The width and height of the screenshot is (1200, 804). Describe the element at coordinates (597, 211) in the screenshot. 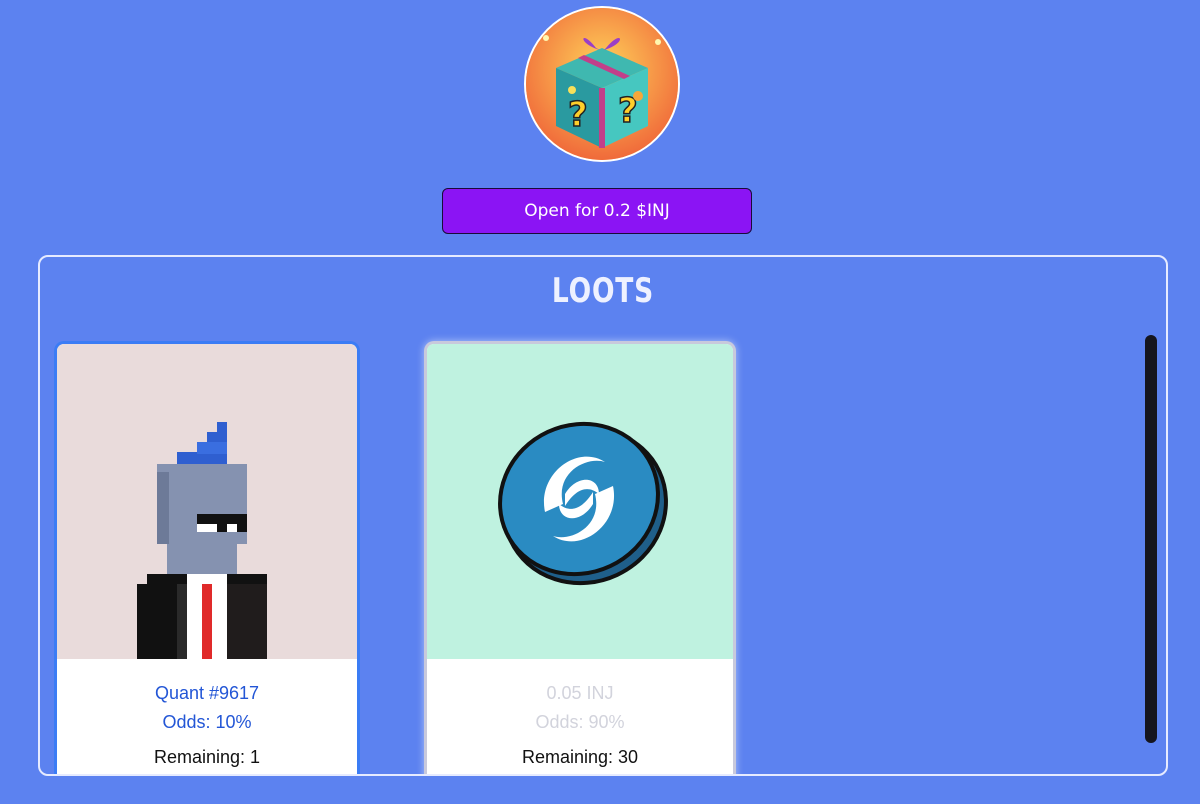

I see `open-box-button: Open for 0.2 $INJ` at that location.